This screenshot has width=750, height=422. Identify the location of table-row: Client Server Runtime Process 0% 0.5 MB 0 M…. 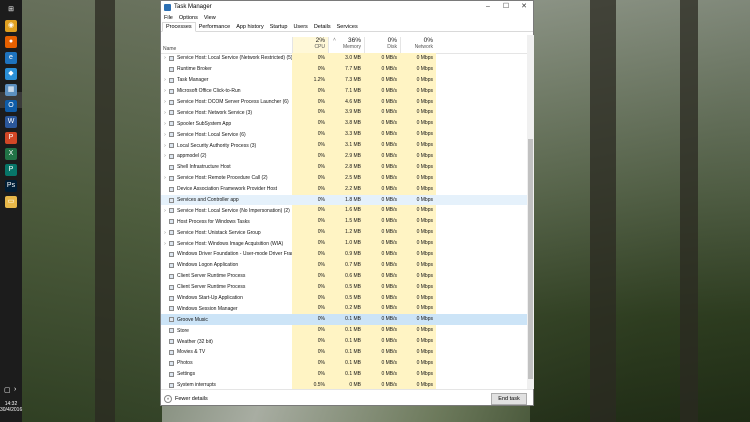
(344, 287).